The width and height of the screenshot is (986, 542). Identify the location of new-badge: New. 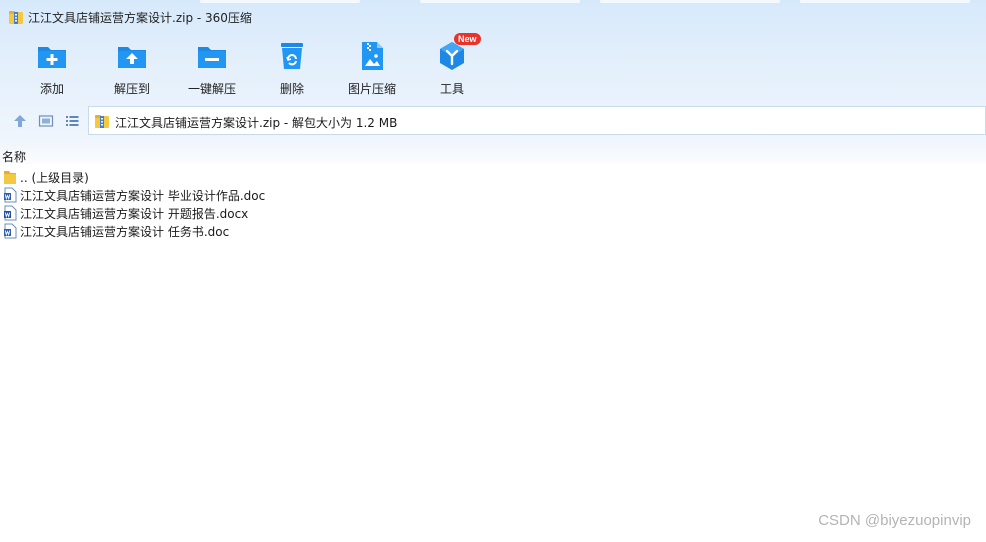
(467, 39).